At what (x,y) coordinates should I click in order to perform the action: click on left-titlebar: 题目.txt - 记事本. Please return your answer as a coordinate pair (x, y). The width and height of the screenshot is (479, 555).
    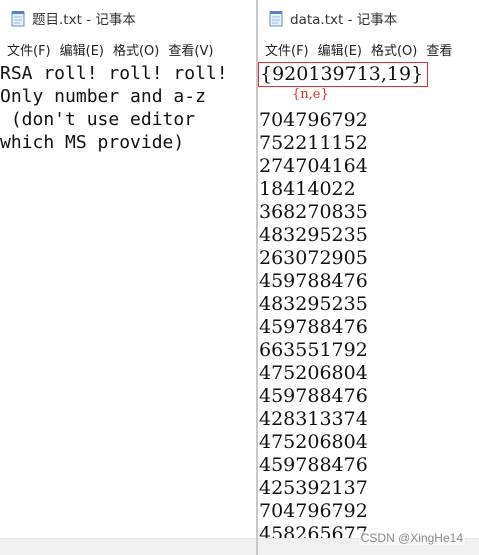
    Looking at the image, I should click on (128, 18).